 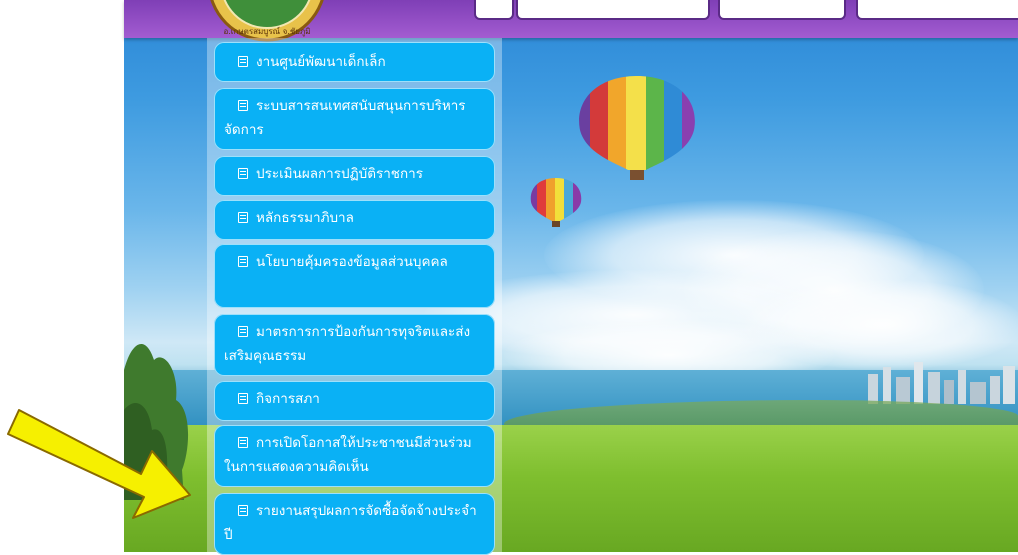 What do you see at coordinates (352, 262) in the screenshot?
I see `menu-item-label: นโยบายคุ้มครองข้อมูลส่วนบุคคล` at bounding box center [352, 262].